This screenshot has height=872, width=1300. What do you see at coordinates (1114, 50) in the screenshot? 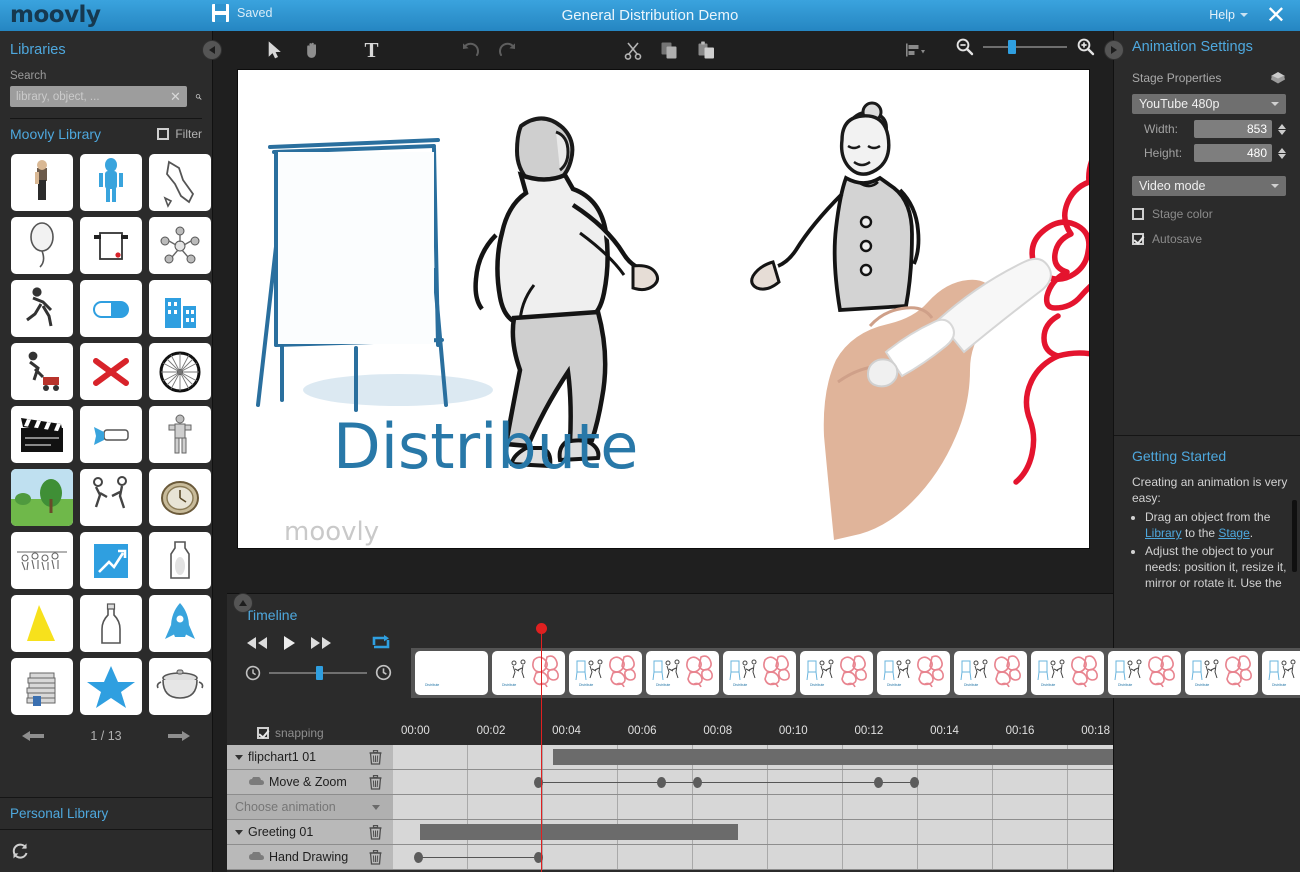
I see `collapse-settings-panel-handle` at bounding box center [1114, 50].